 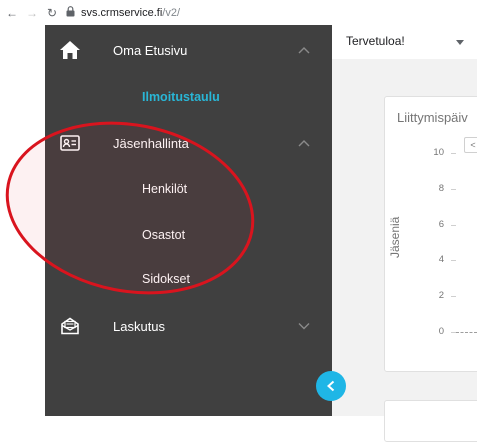 I want to click on chart-y-axis-label: Jäseniä, so click(x=395, y=237).